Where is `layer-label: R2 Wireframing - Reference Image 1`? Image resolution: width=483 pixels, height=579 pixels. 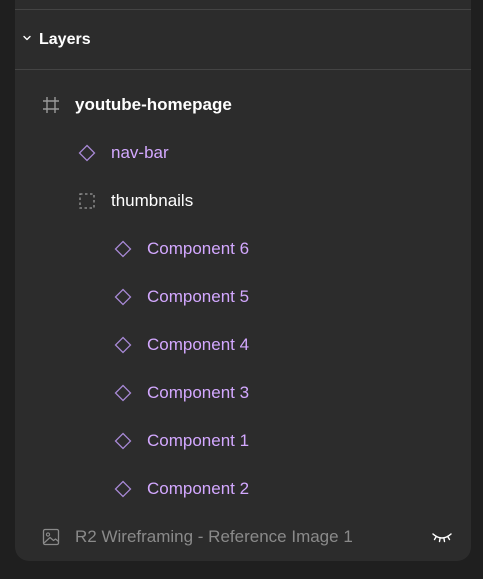 layer-label: R2 Wireframing - Reference Image 1 is located at coordinates (214, 536).